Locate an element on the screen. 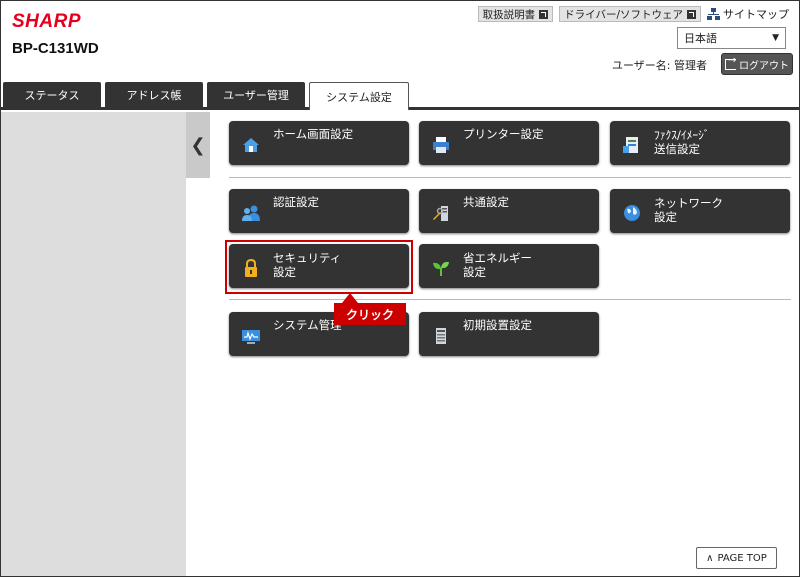  printer-settings-button: プリンター設定 is located at coordinates (509, 143).